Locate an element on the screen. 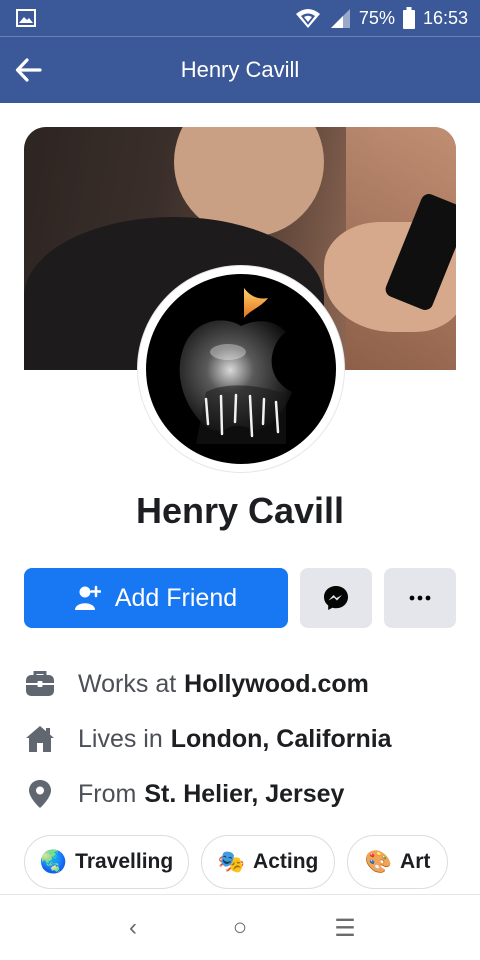 The image size is (480, 960). interest-chip-acting: 🎭 Acting is located at coordinates (268, 862).